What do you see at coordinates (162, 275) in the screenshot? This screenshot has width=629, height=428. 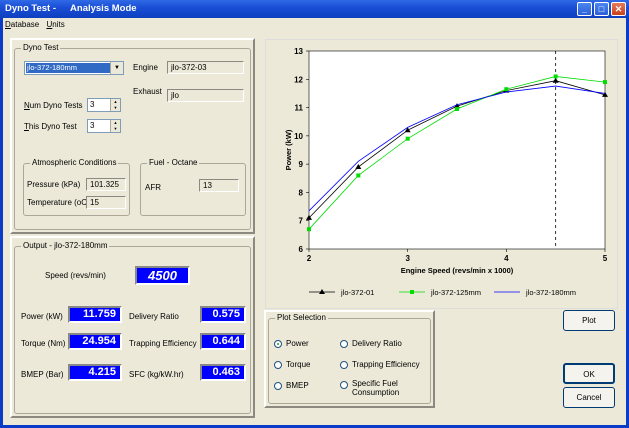 I see `speed-value: 4500` at bounding box center [162, 275].